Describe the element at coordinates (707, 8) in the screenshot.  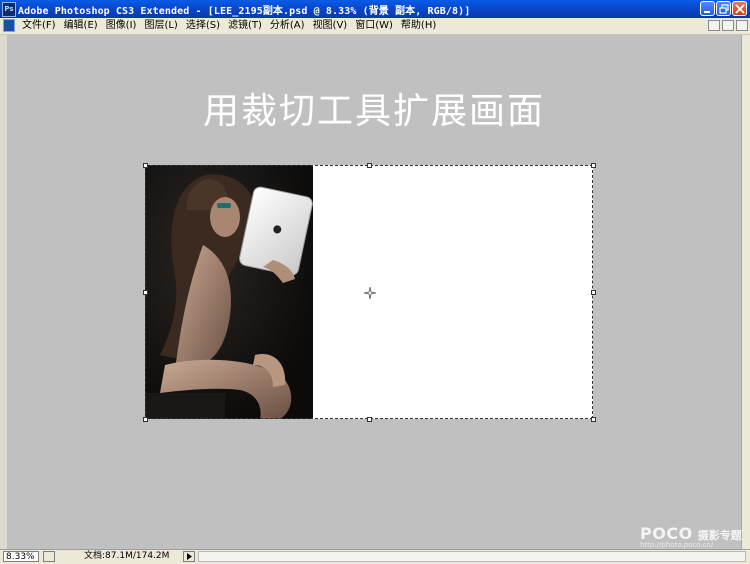
I see `minimize-button` at that location.